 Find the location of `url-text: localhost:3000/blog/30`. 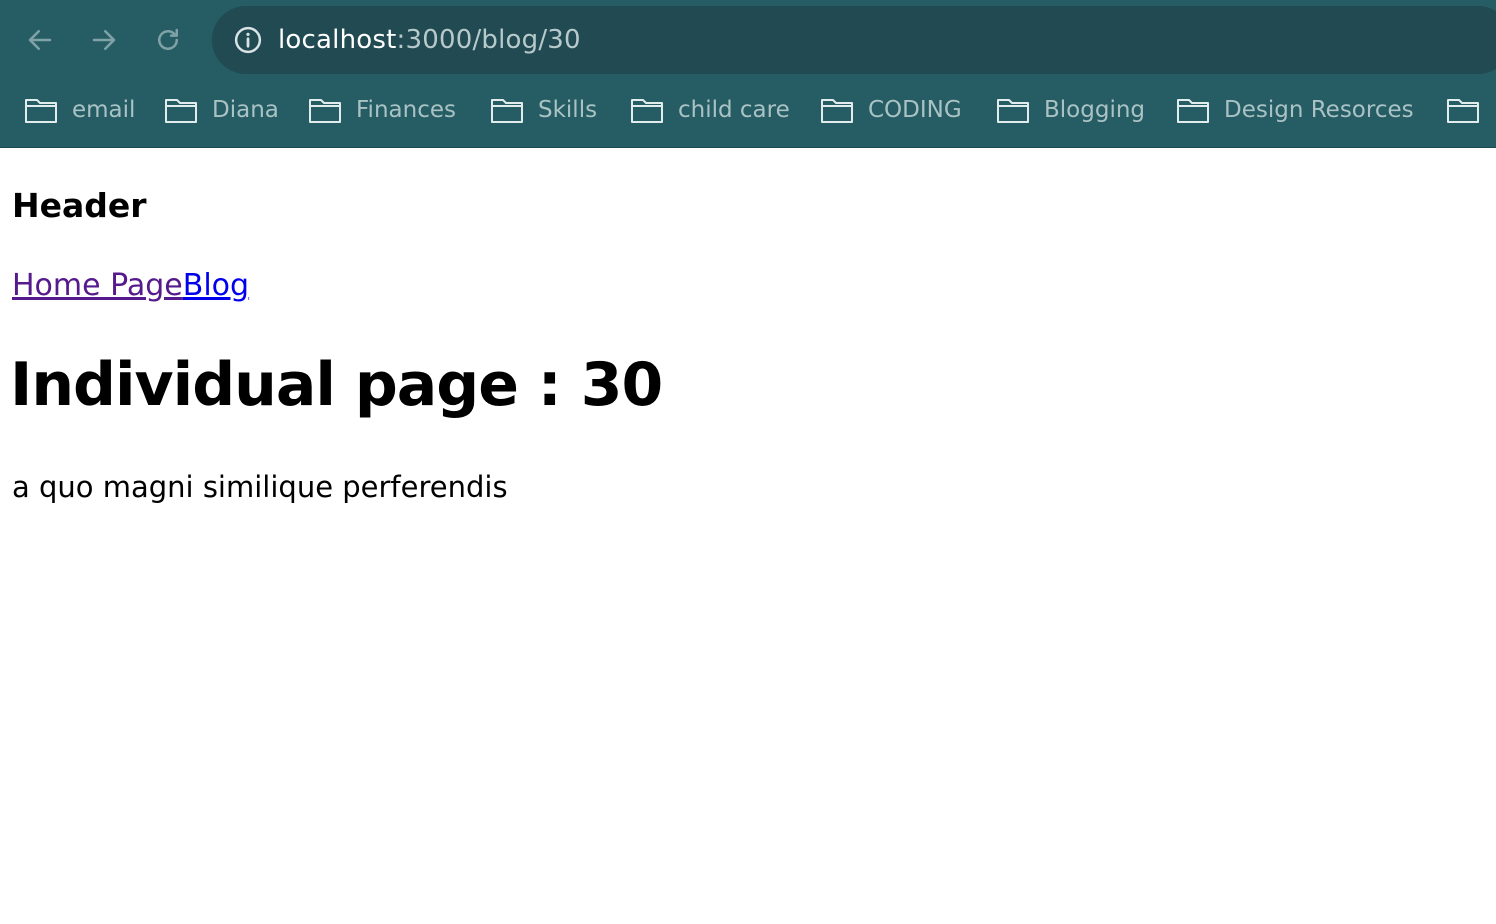

url-text: localhost:3000/blog/30 is located at coordinates (429, 40).